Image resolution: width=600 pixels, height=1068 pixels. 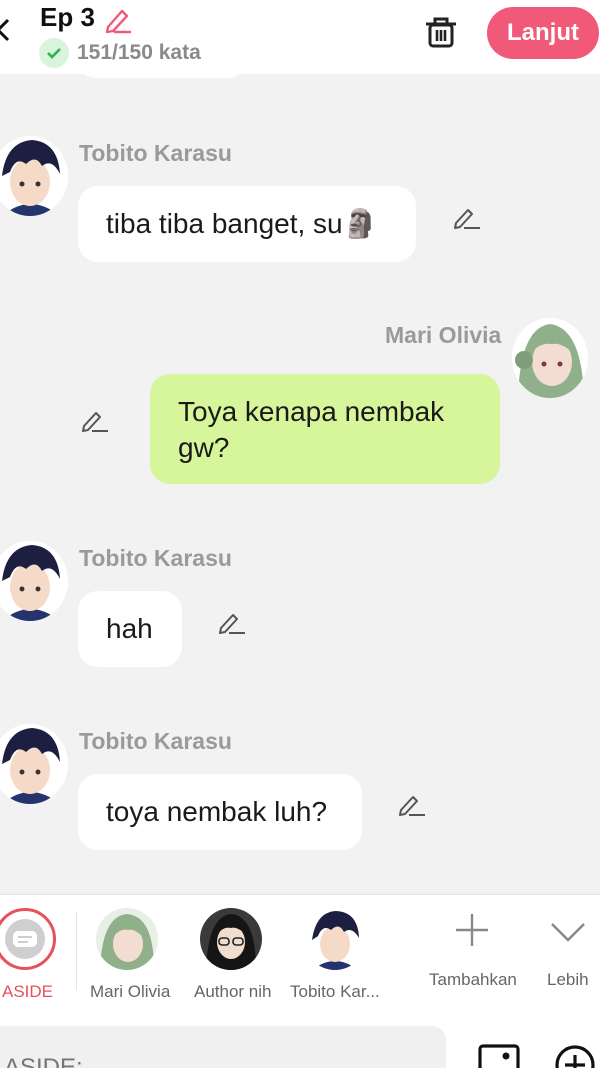 I want to click on character-label: Mari Olivia, so click(x=130, y=991).